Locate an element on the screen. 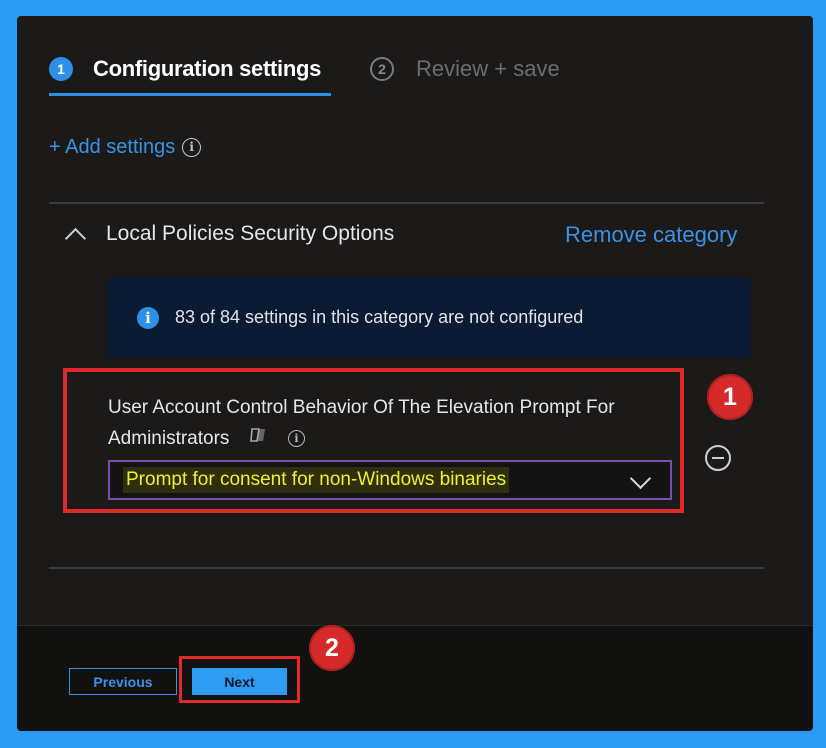 The image size is (826, 748). chevron-up-icon is located at coordinates (75, 238).